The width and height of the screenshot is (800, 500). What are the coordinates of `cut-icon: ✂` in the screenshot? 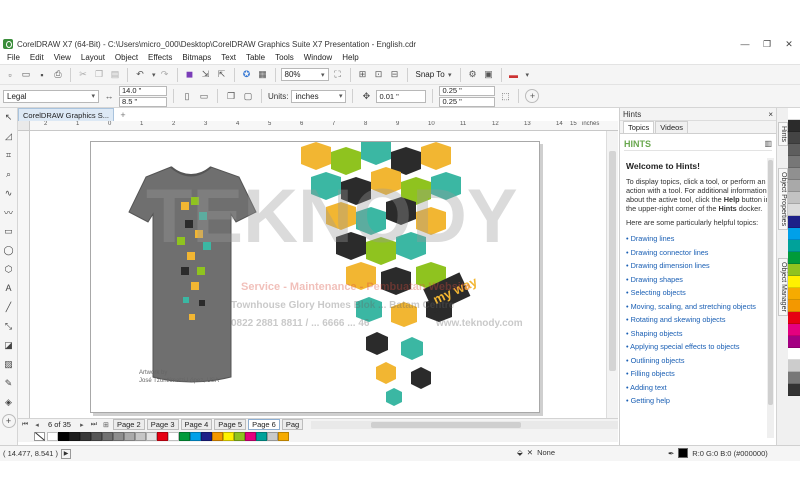 It's located at (83, 75).